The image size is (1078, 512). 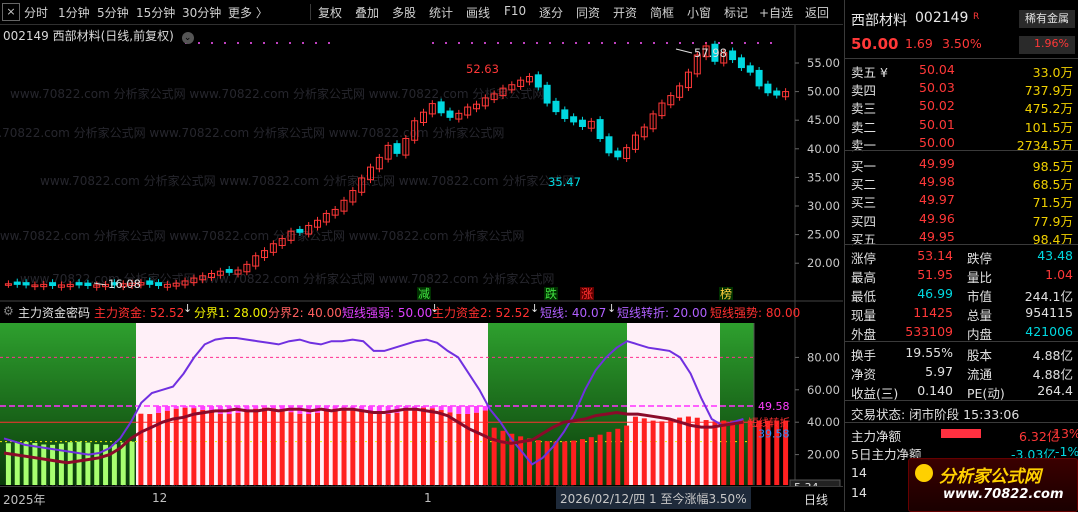 I want to click on ask-row: 卖三 50.02 475.2万, so click(x=961, y=106).